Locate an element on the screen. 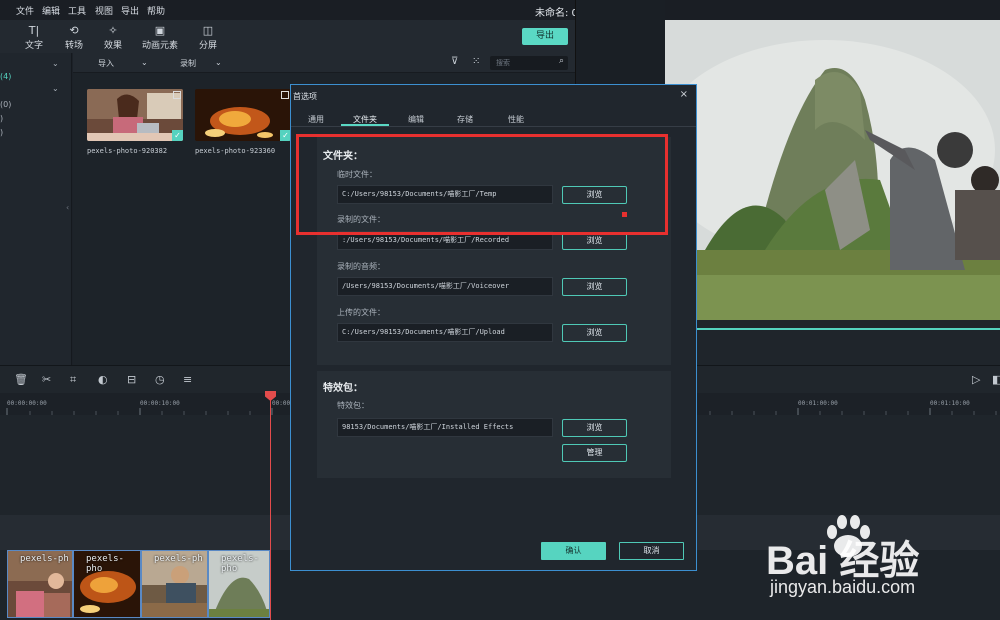  media-thumb-2: ✓ is located at coordinates (243, 115).